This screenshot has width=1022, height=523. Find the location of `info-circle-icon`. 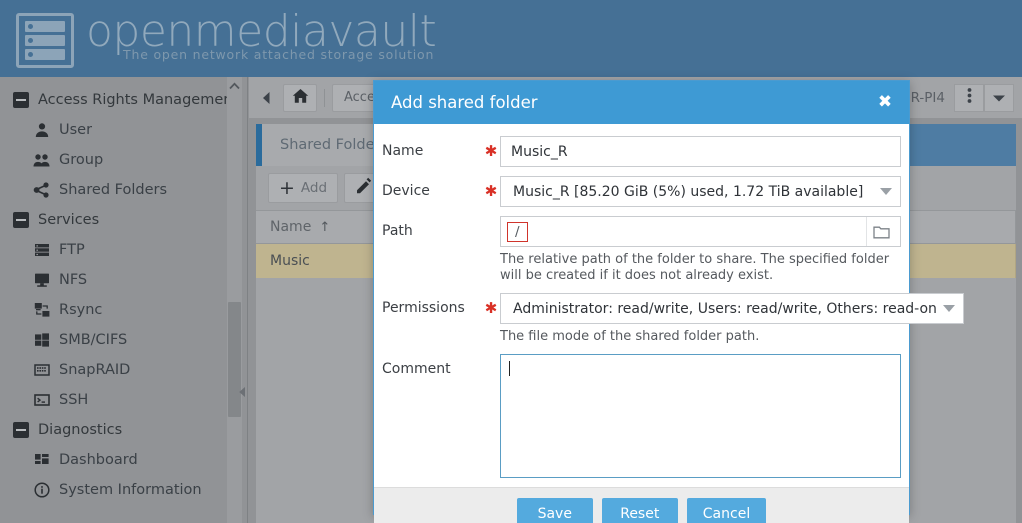

info-circle-icon is located at coordinates (41, 490).